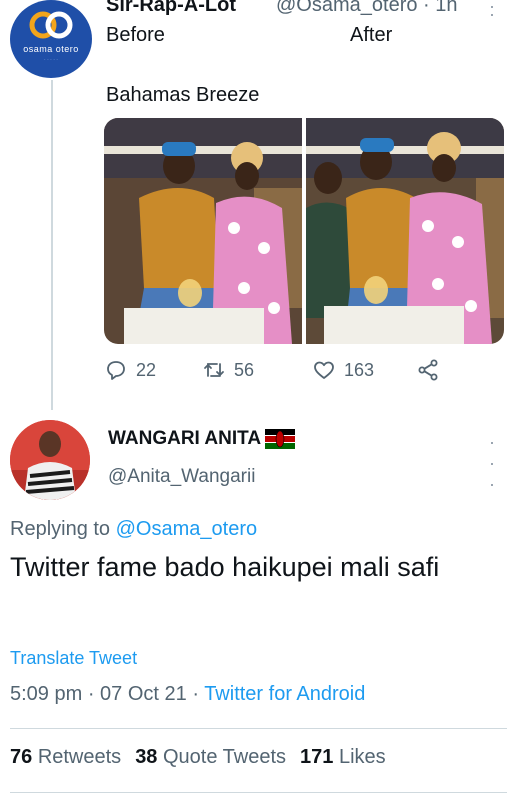 This screenshot has height=800, width=517. Describe the element at coordinates (116, 370) in the screenshot. I see `reply-icon` at that location.